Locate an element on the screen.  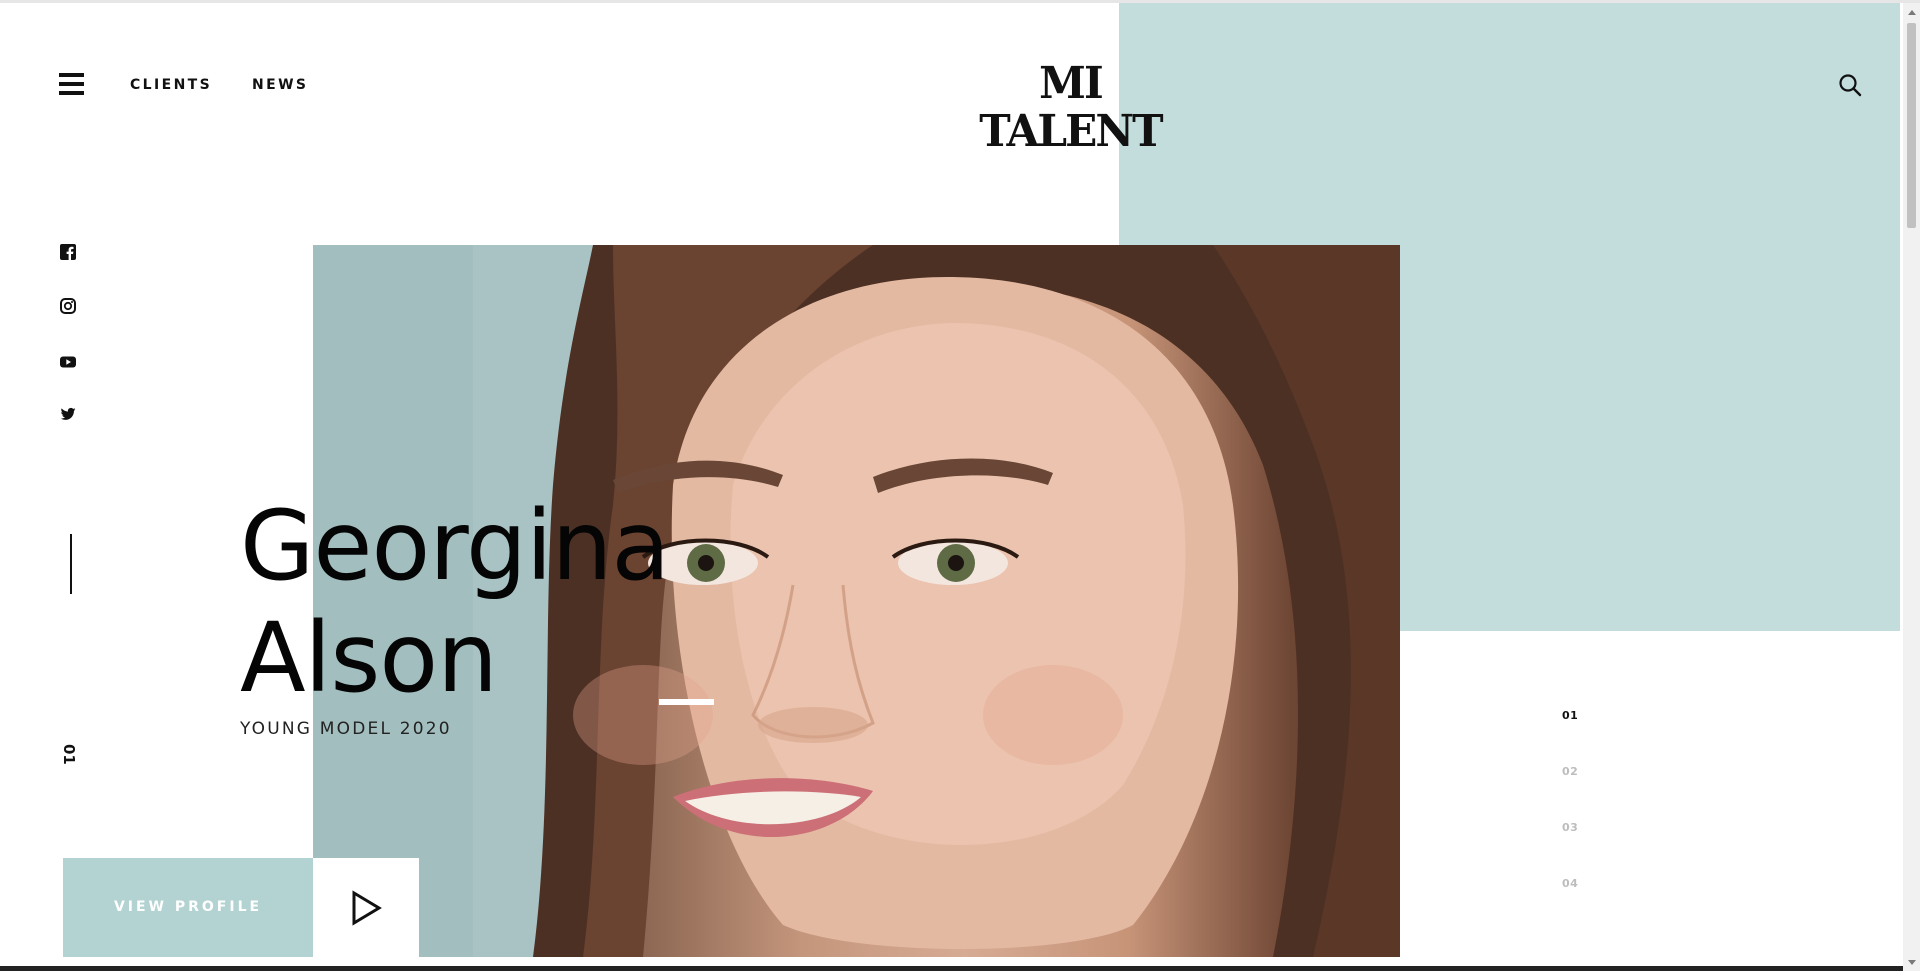
slide-progress-line is located at coordinates (71, 564).